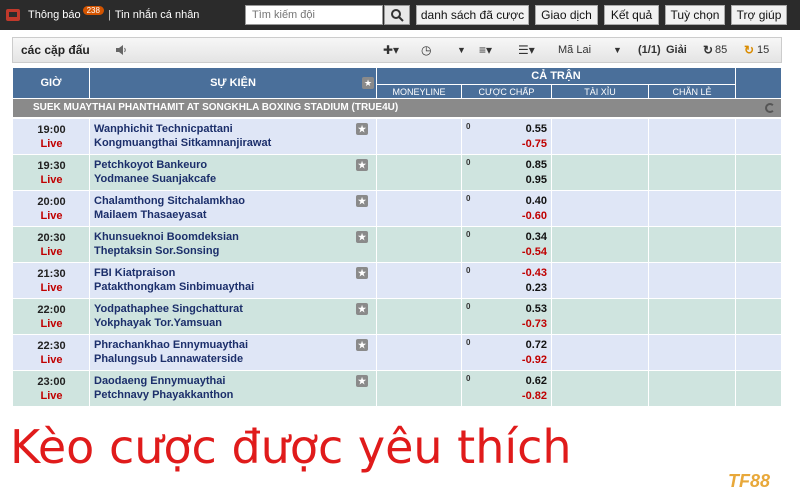 The width and height of the screenshot is (800, 500). I want to click on away-odds: -0.82, so click(534, 396).